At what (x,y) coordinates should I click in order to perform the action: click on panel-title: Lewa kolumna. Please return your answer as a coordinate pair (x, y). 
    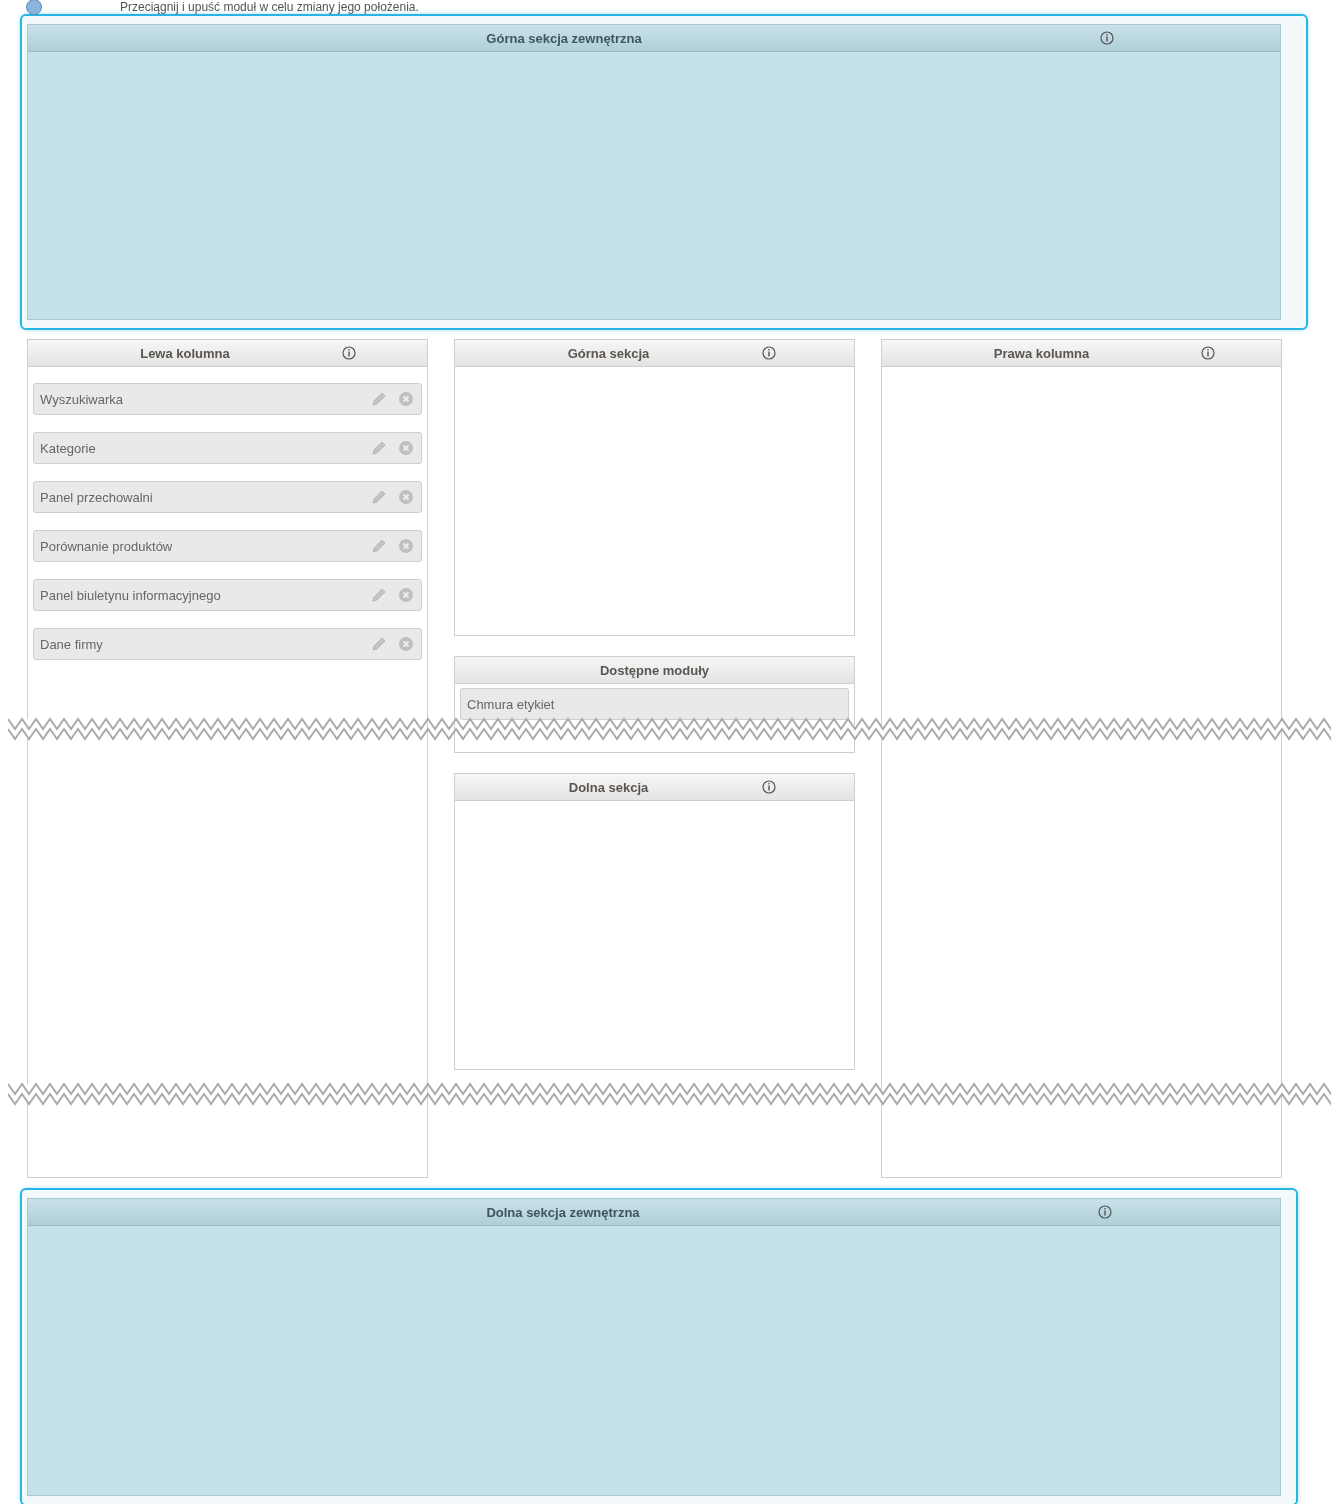
    Looking at the image, I should click on (185, 353).